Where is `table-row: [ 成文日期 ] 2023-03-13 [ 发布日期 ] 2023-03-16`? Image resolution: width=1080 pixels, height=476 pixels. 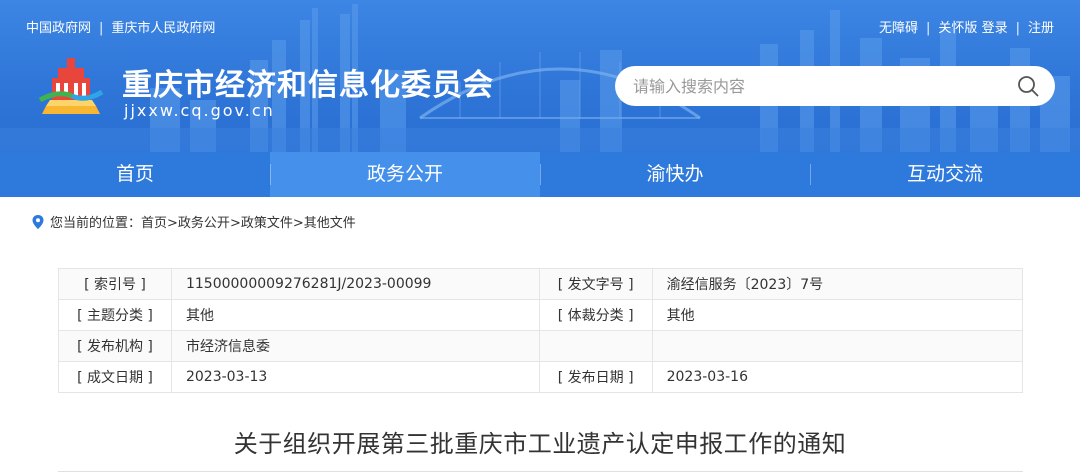 table-row: [ 成文日期 ] 2023-03-13 [ 发布日期 ] 2023-03-16 is located at coordinates (541, 377).